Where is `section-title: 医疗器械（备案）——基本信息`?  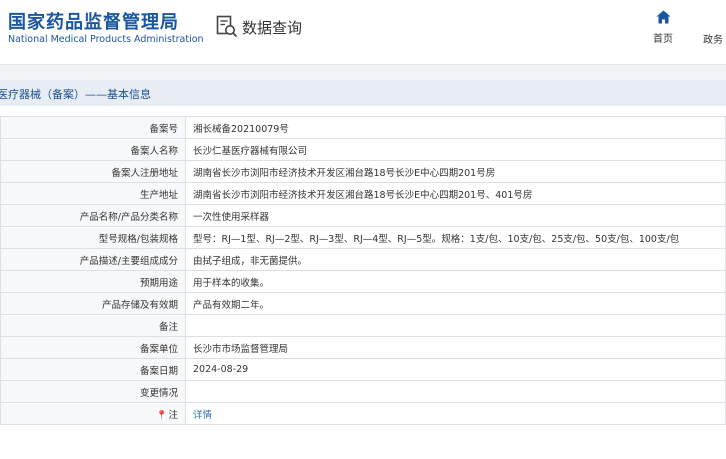 section-title: 医疗器械（备案）——基本信息 is located at coordinates (75, 94).